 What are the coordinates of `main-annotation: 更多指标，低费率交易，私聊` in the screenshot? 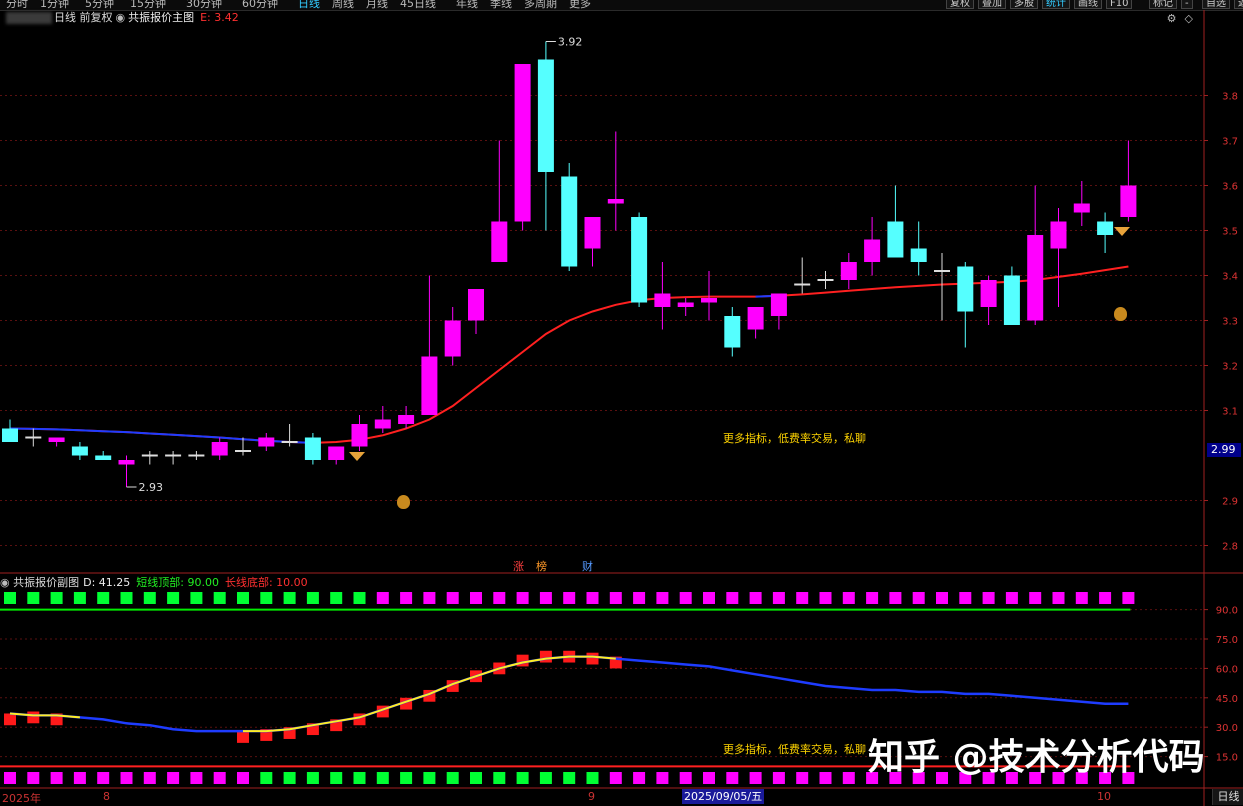 It's located at (794, 438).